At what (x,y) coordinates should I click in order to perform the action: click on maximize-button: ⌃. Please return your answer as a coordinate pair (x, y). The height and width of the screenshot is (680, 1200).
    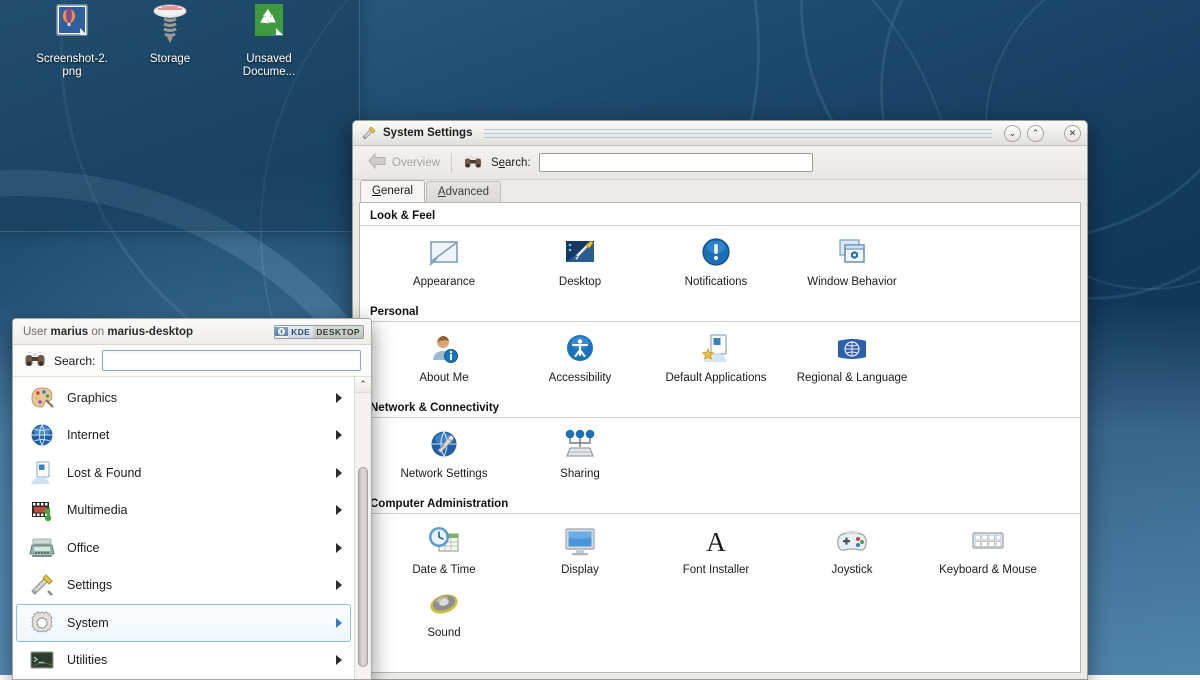
    Looking at the image, I should click on (1035, 133).